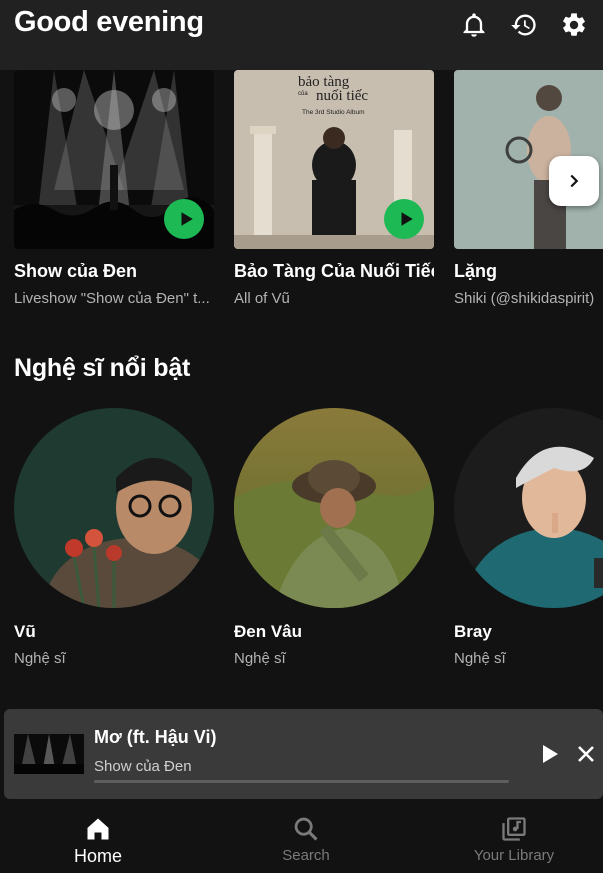 The width and height of the screenshot is (603, 873). Describe the element at coordinates (303, 93) in the screenshot. I see `svg-text: của` at that location.